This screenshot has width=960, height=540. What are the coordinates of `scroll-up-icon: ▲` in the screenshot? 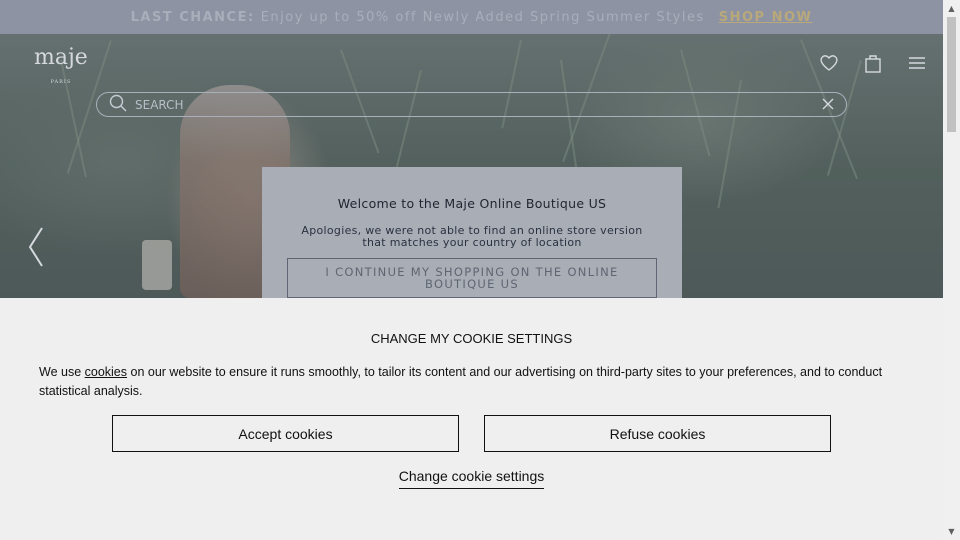 It's located at (951, 8).